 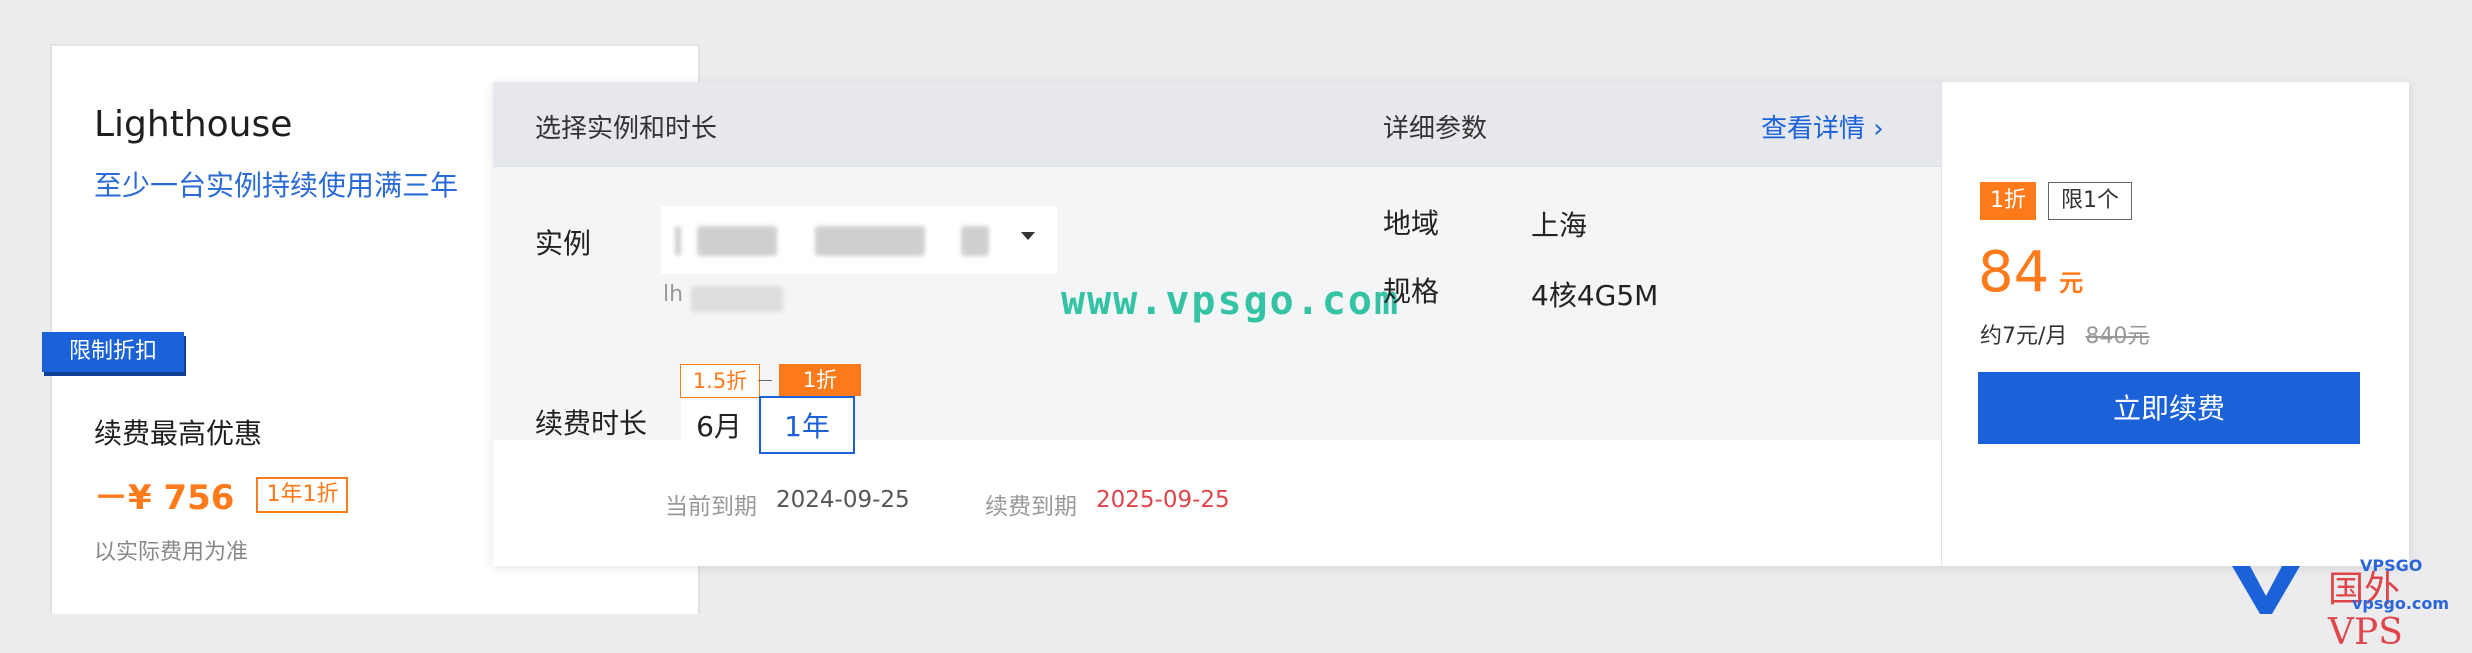 What do you see at coordinates (2008, 201) in the screenshot?
I see `discount-badge: 1折` at bounding box center [2008, 201].